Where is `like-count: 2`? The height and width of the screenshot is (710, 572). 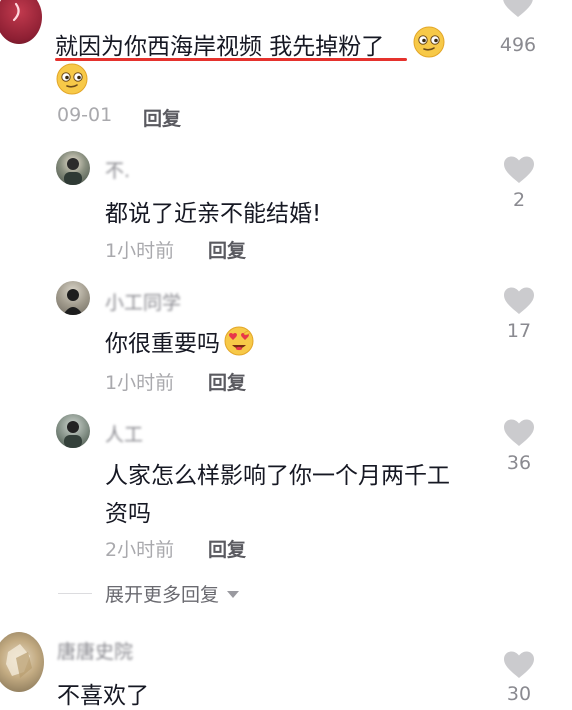
like-count: 2 is located at coordinates (519, 200).